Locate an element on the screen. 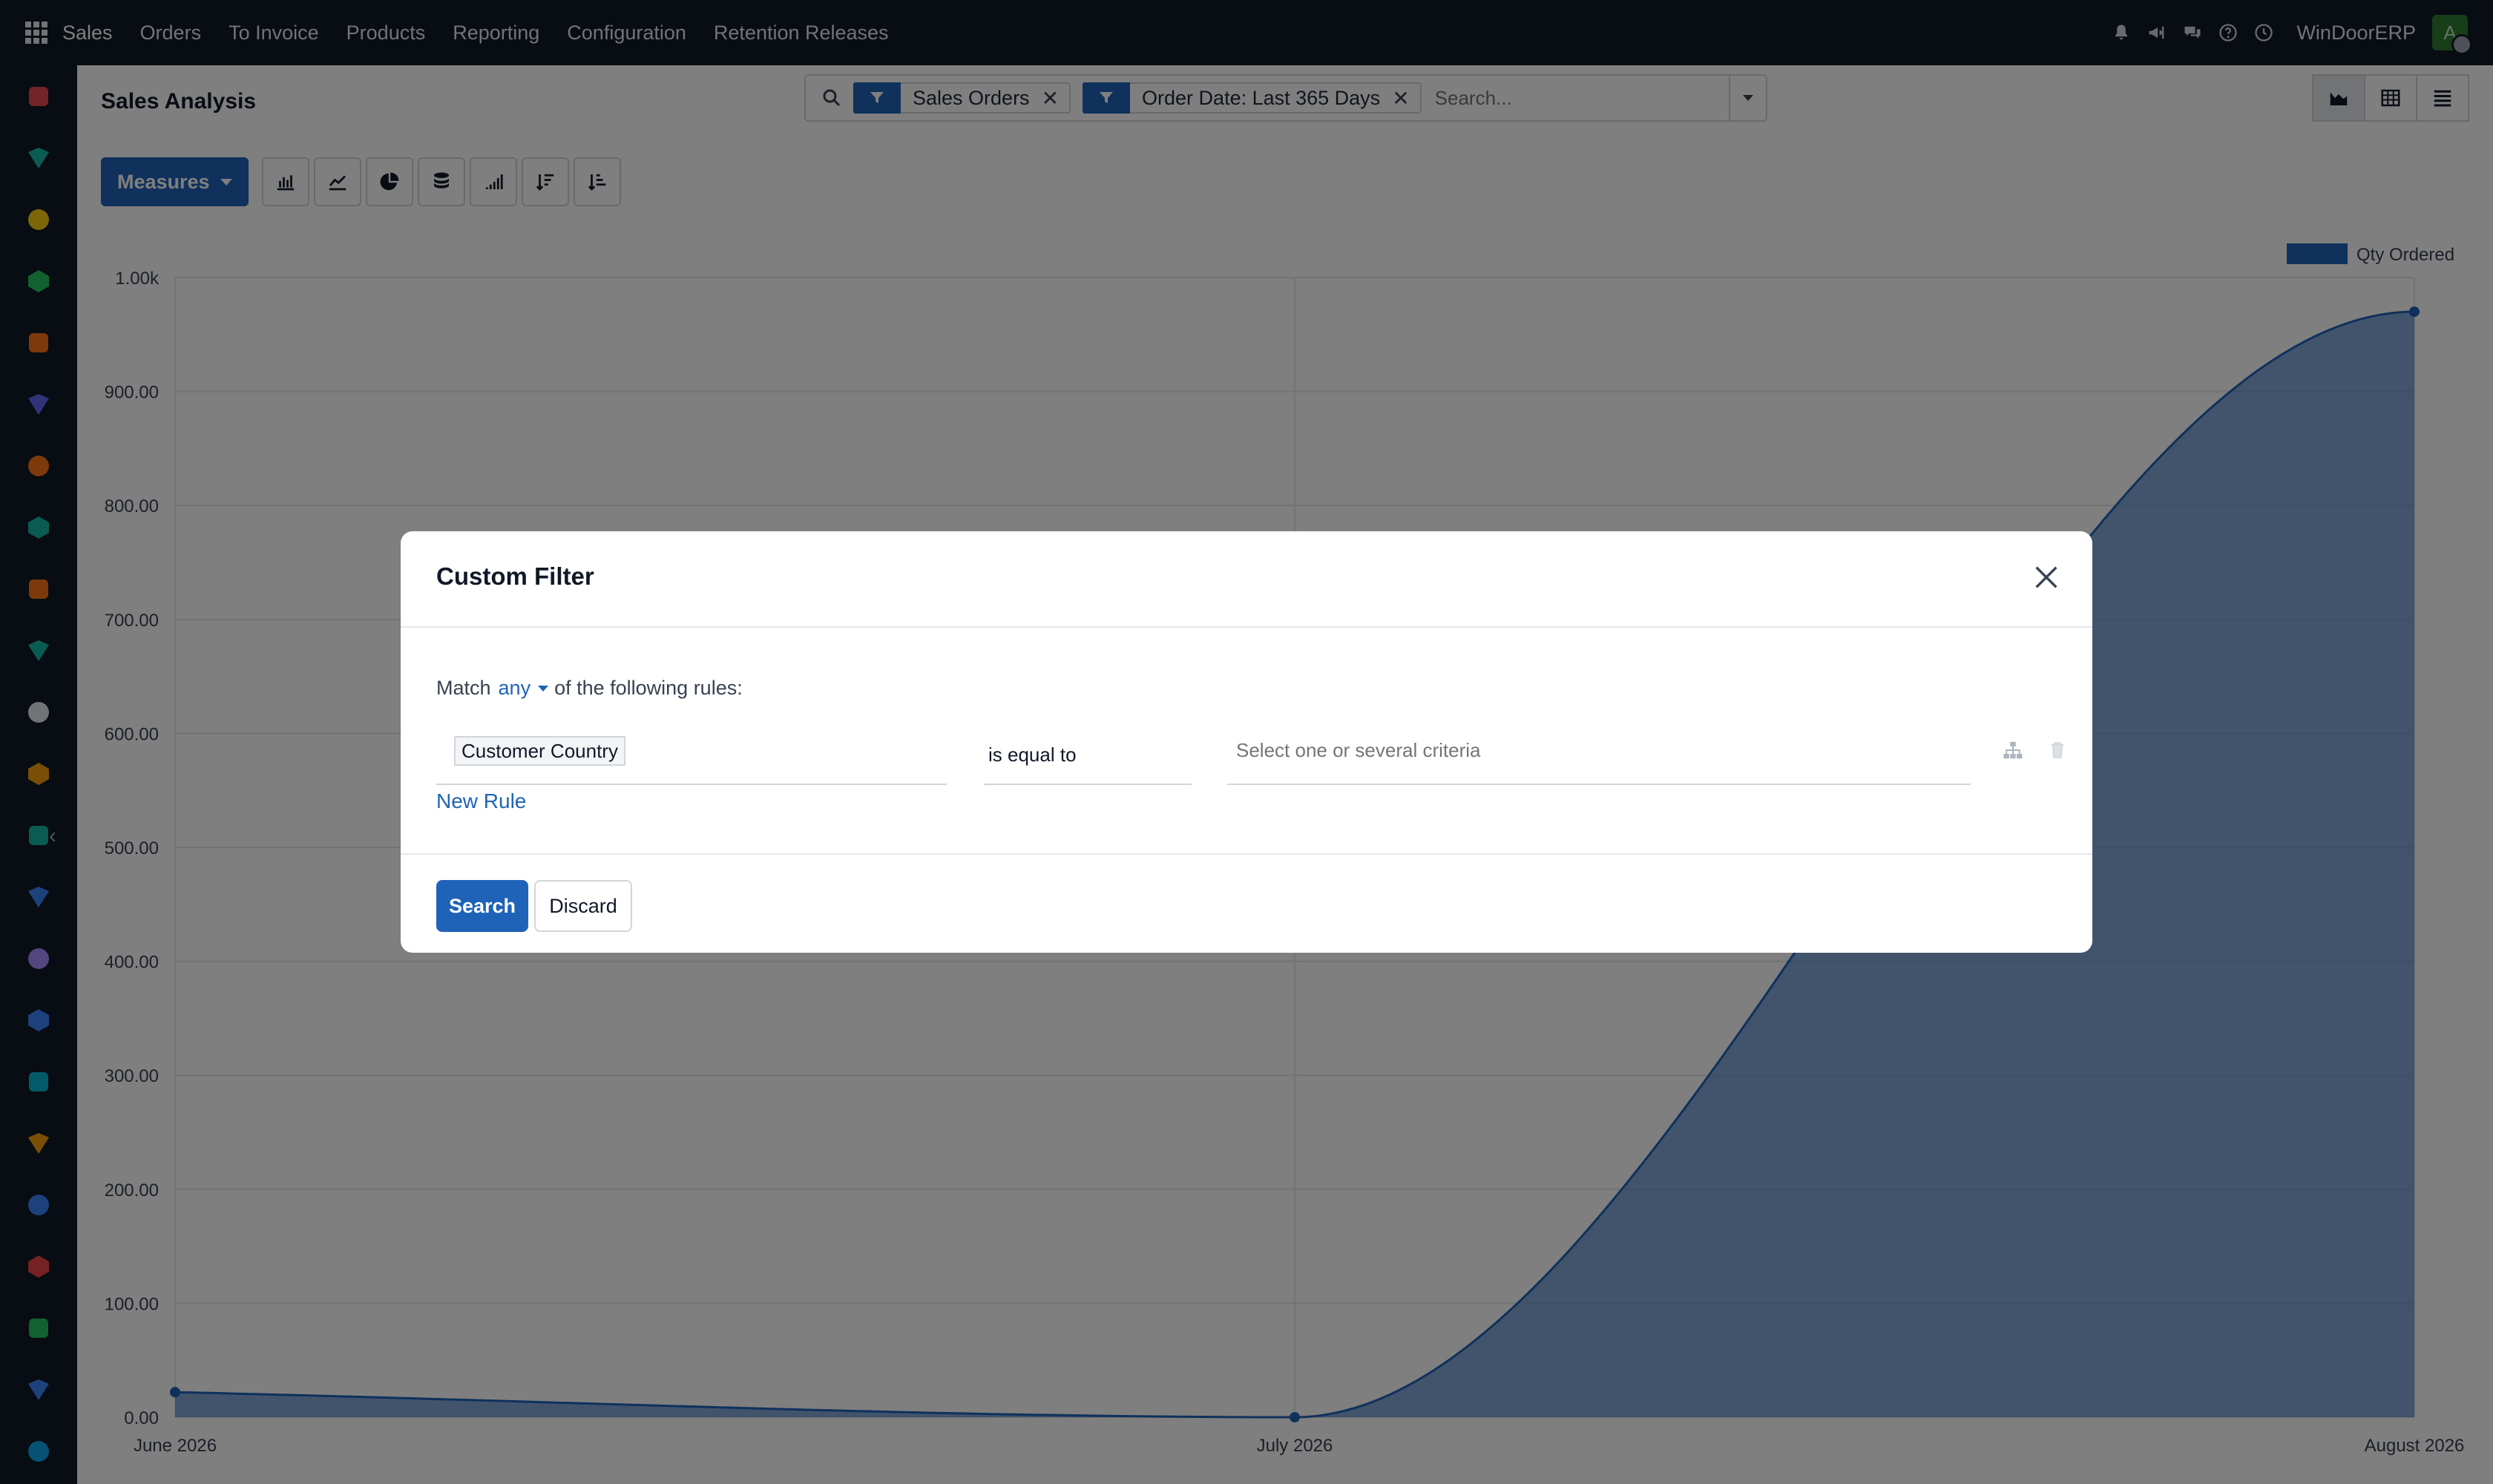 This screenshot has height=1484, width=2493. close-icon is located at coordinates (2046, 577).